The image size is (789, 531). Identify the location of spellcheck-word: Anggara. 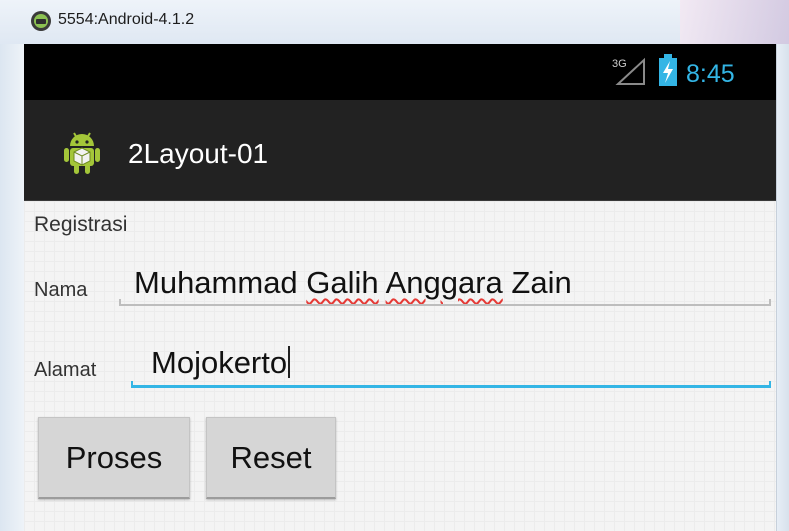
(444, 282).